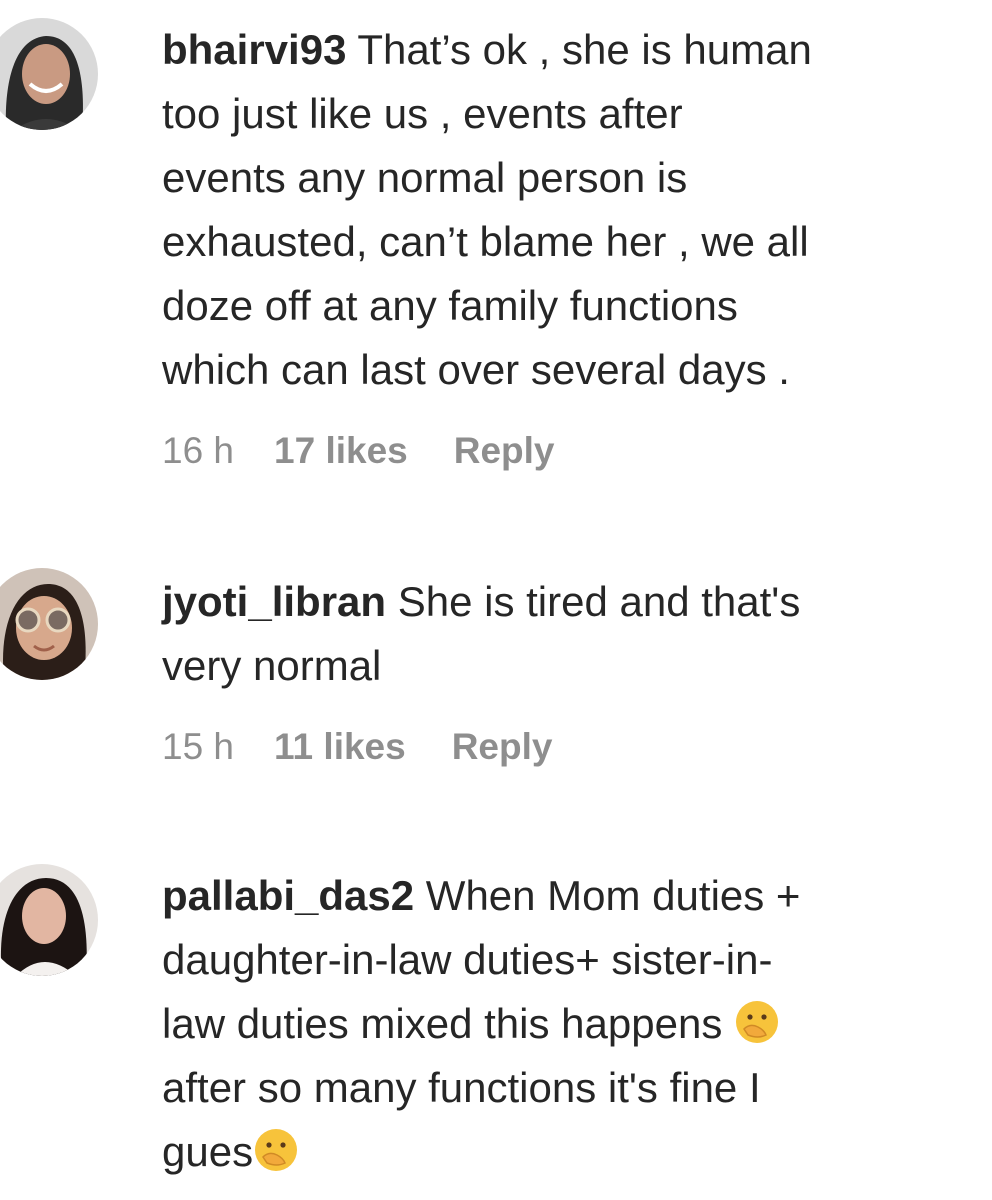  I want to click on comment-line: When Mom duties +, so click(613, 895).